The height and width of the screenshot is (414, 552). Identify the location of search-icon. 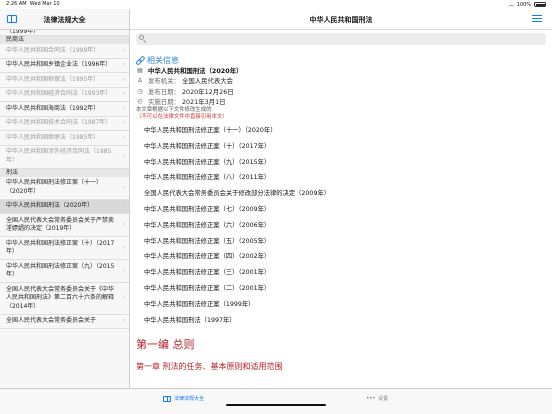
(141, 37).